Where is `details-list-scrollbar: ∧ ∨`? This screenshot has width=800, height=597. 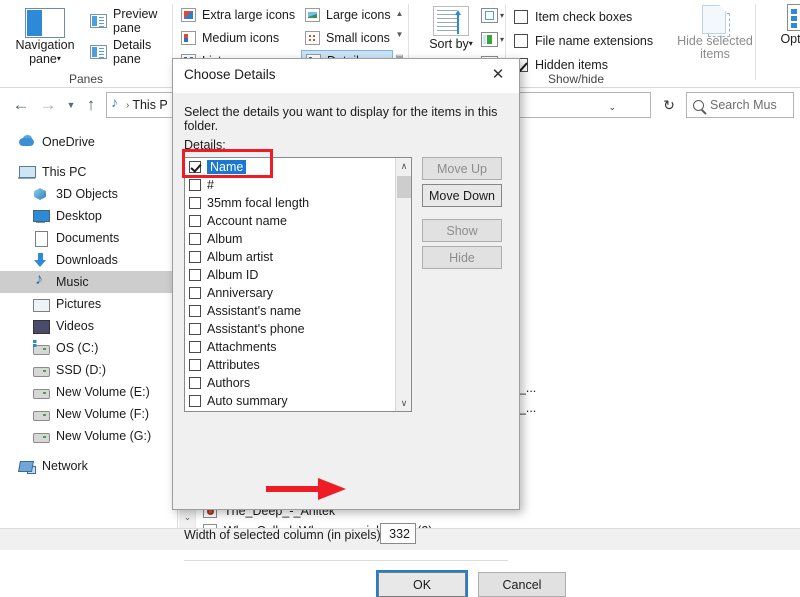 details-list-scrollbar: ∧ ∨ is located at coordinates (403, 284).